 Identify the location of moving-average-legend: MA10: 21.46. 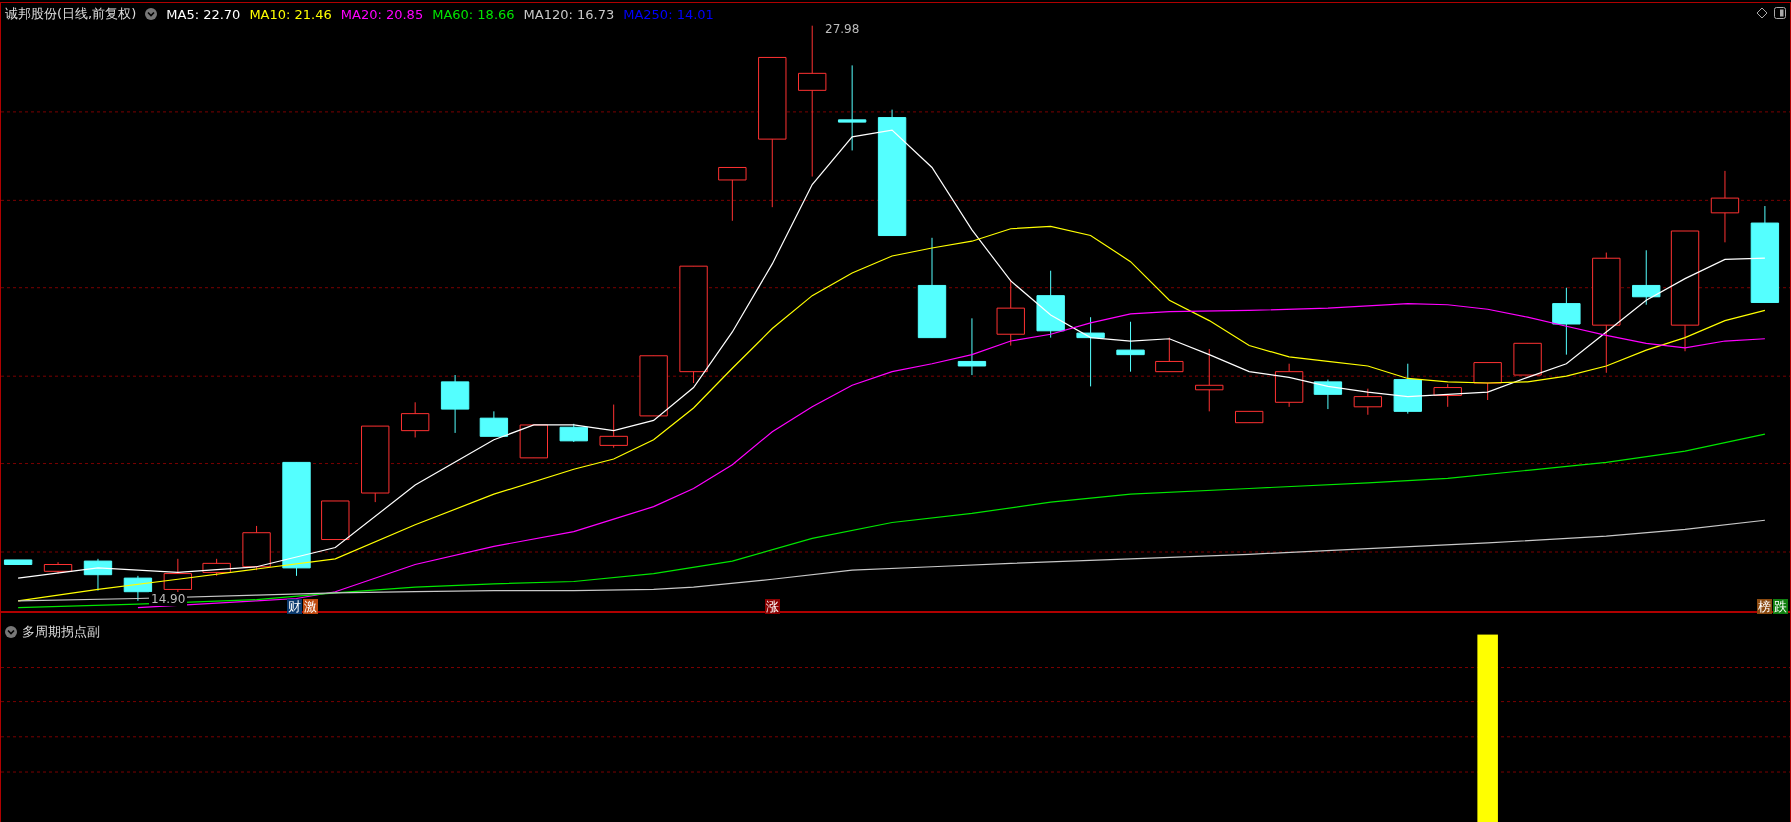
(290, 14).